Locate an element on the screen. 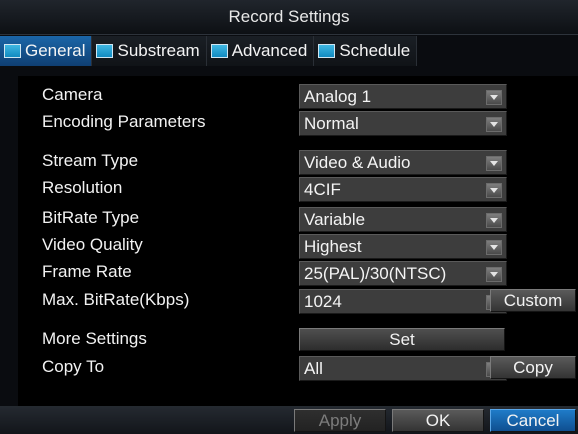 Image resolution: width=578 pixels, height=434 pixels. encoding-parameters-value: Normal is located at coordinates (331, 123).